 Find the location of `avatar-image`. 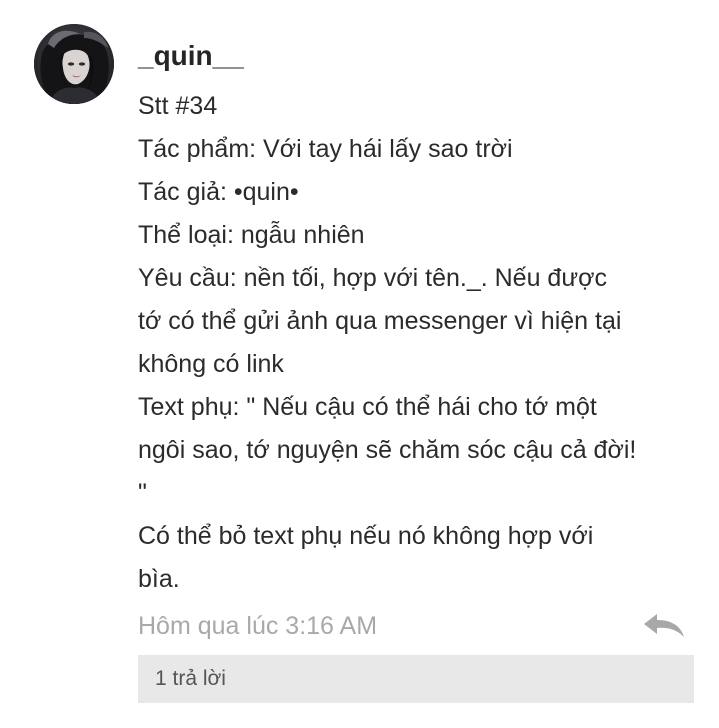

avatar-image is located at coordinates (74, 64).